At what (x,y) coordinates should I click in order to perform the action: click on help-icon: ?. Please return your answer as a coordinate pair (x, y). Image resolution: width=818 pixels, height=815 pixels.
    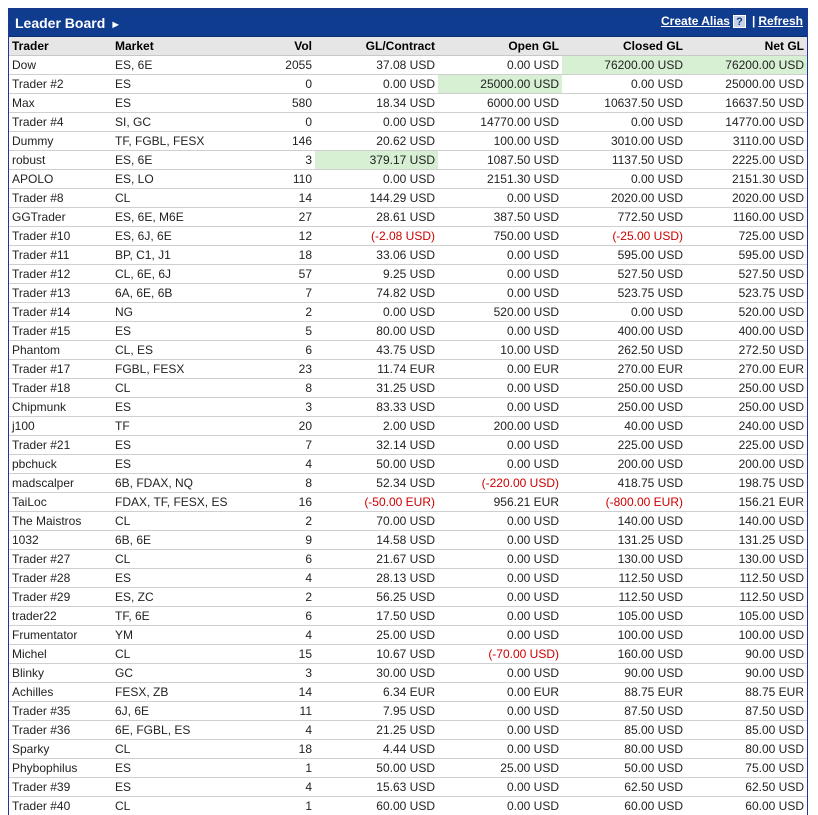
    Looking at the image, I should click on (739, 21).